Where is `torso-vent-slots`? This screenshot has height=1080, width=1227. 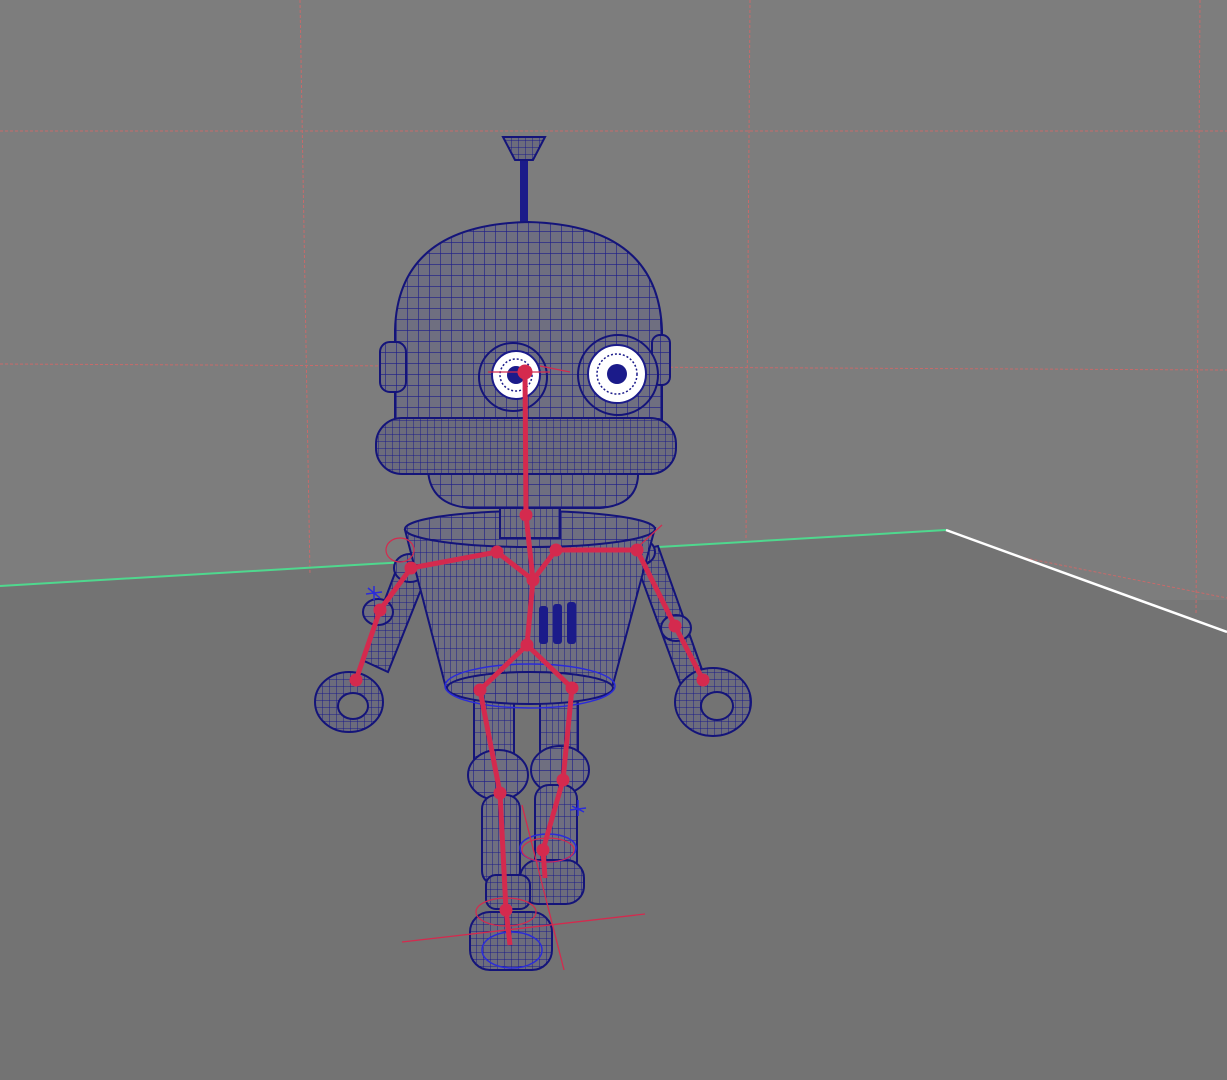 torso-vent-slots is located at coordinates (557, 623).